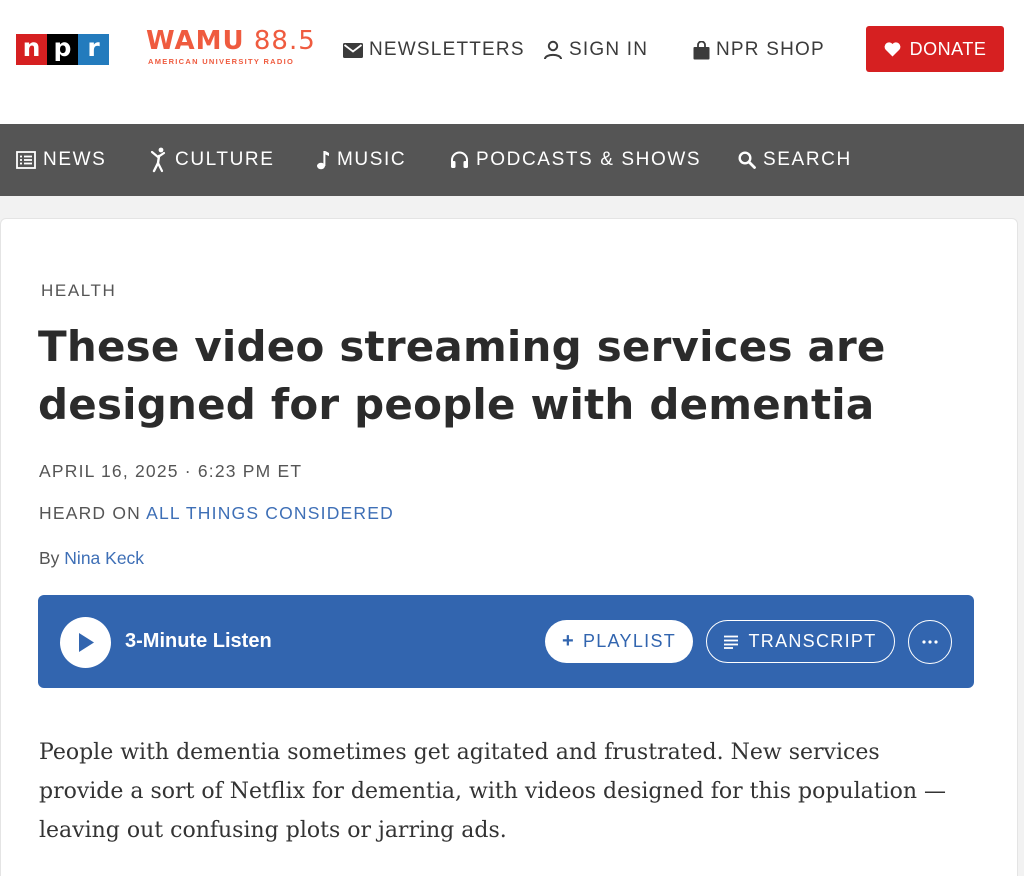 Image resolution: width=1024 pixels, height=876 pixels. I want to click on nav-item-music: MUSIC, so click(361, 160).